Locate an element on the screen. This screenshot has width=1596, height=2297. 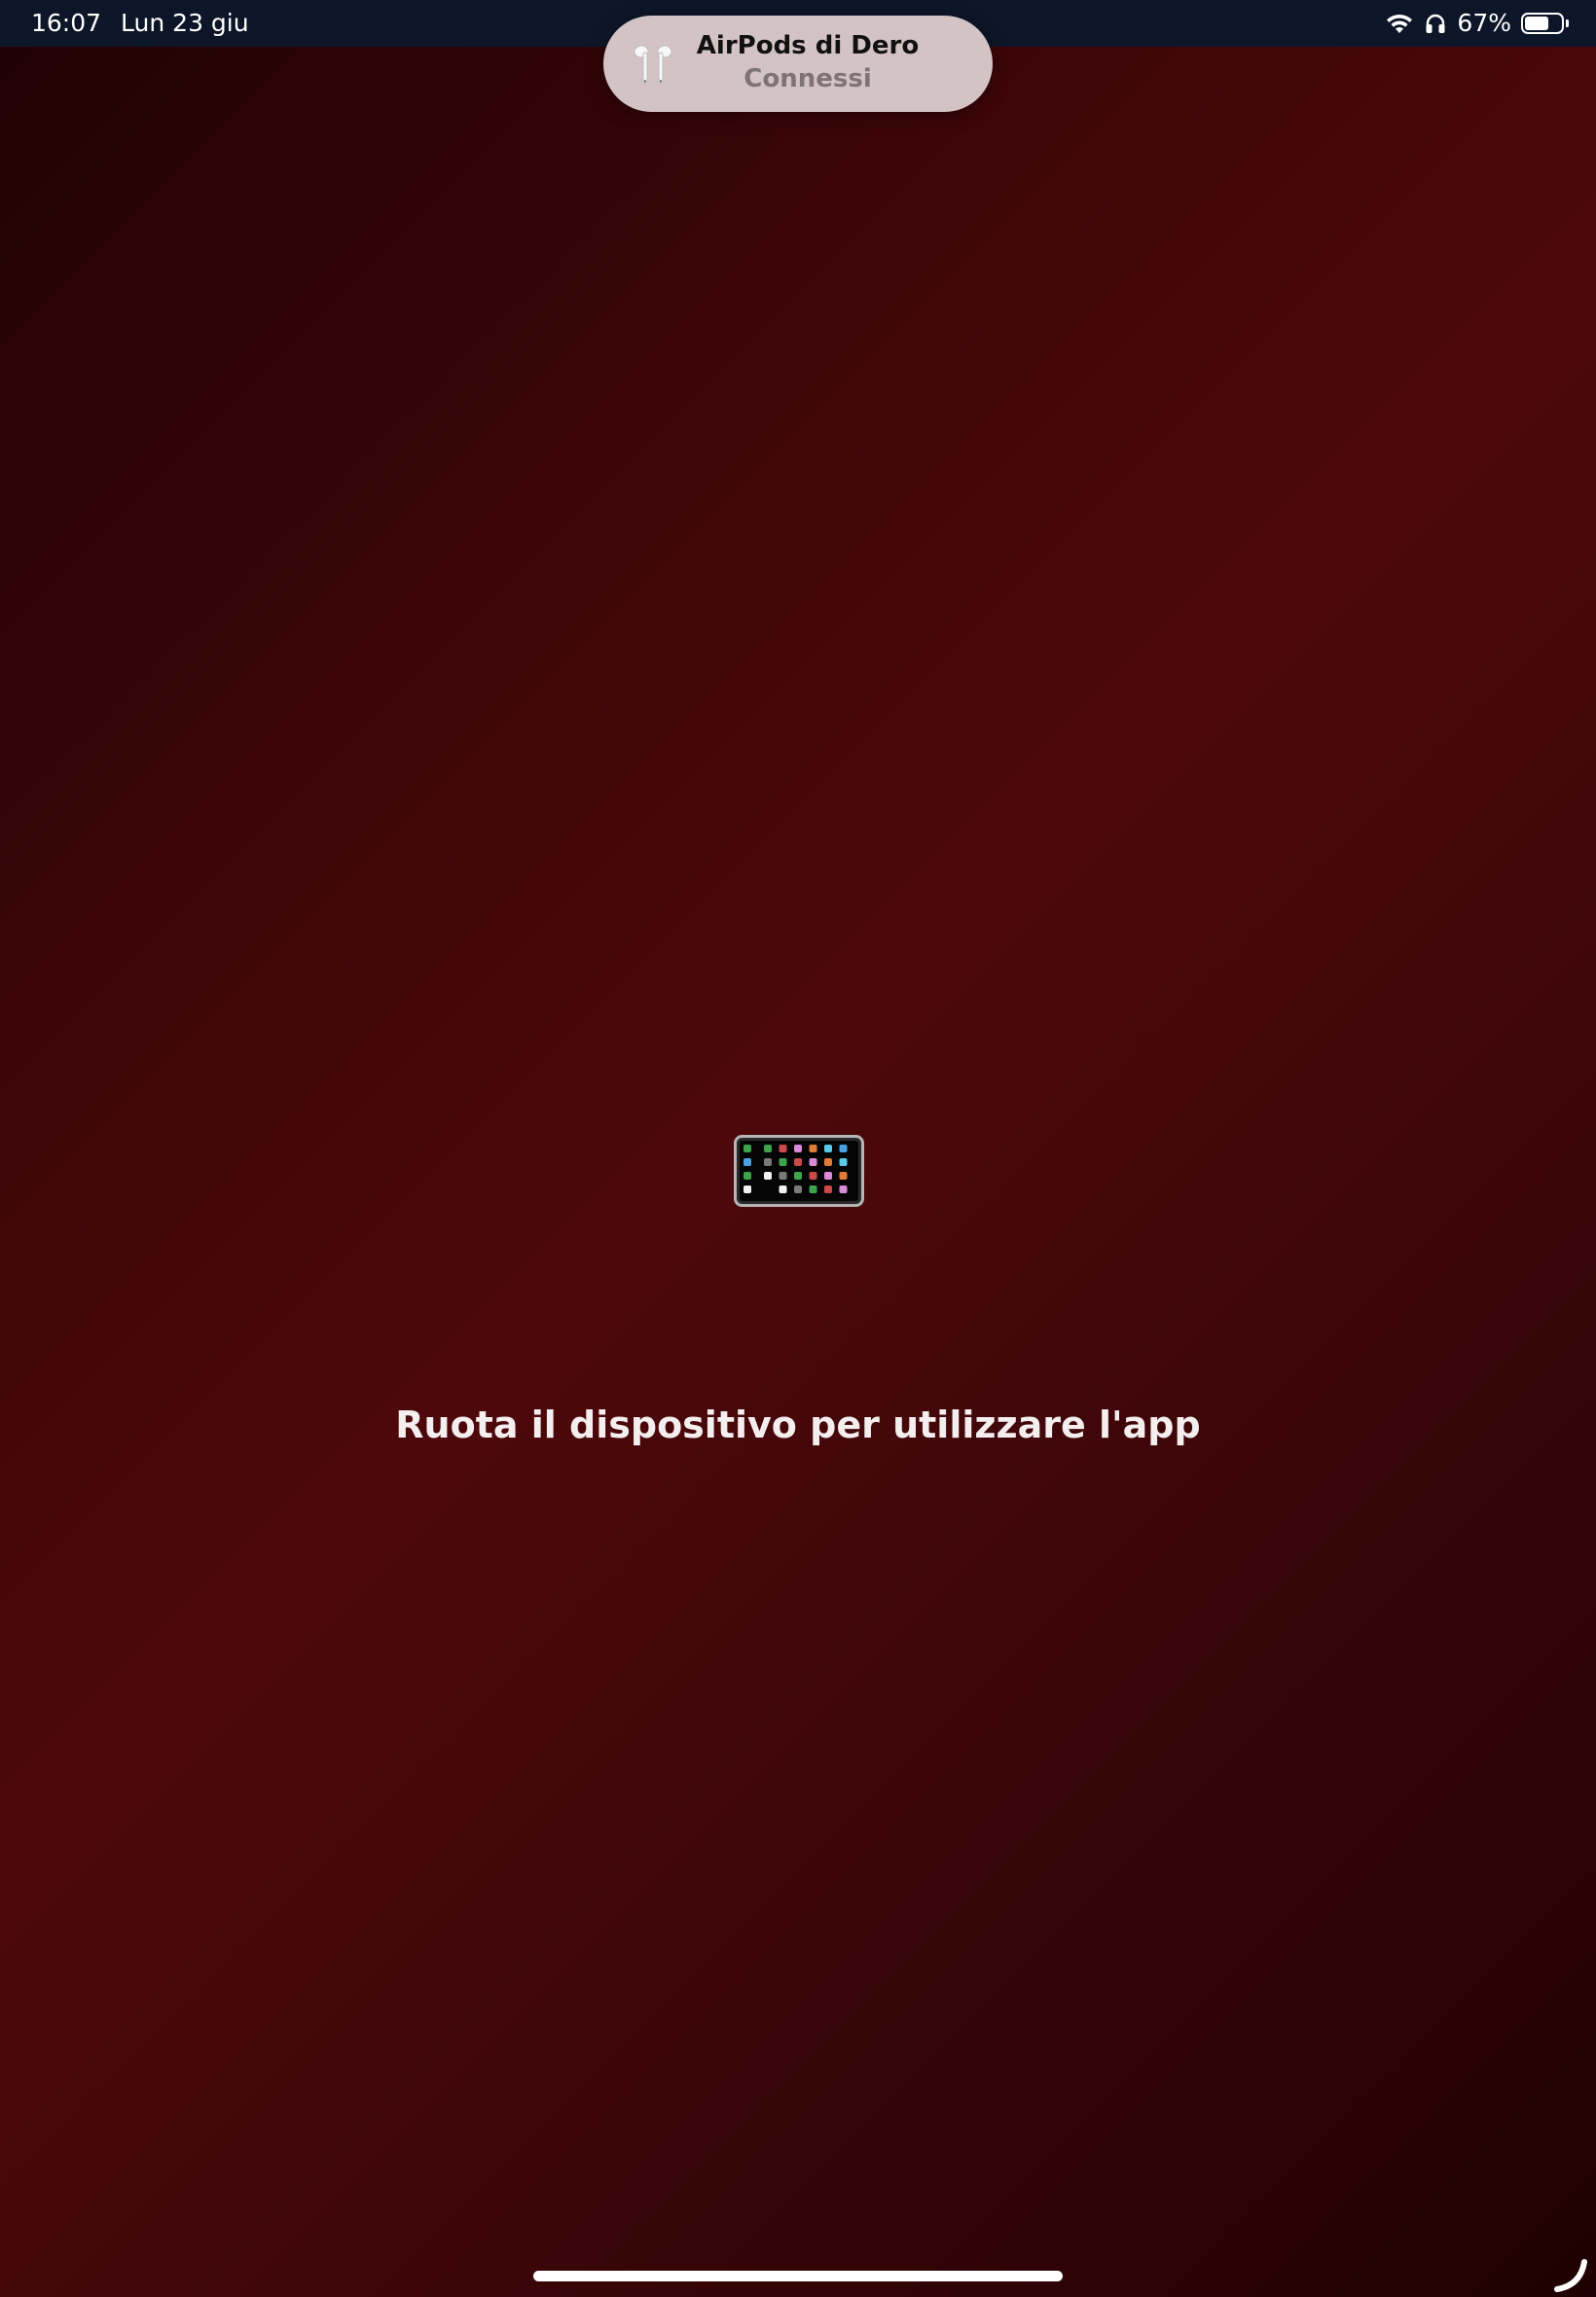
status-time-date: 16:07 Lun 23 giu is located at coordinates (140, 23).